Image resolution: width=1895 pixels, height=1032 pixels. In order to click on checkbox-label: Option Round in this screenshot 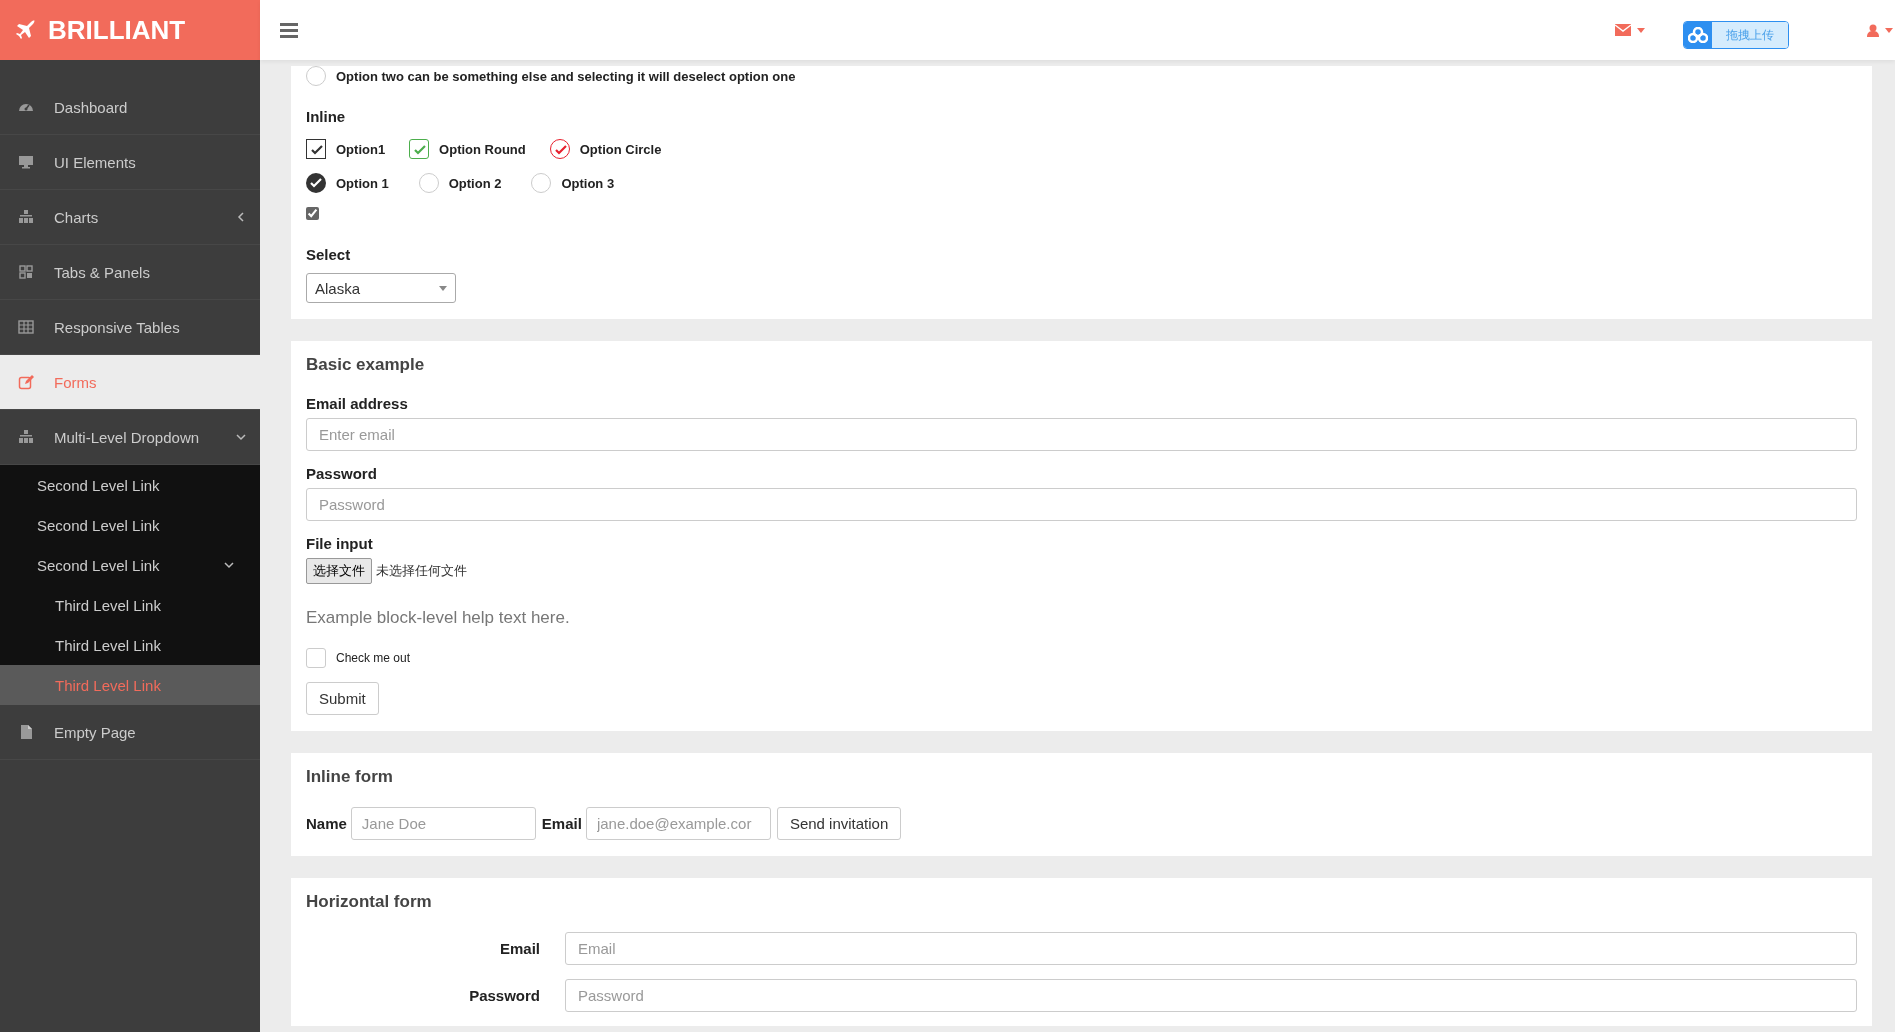, I will do `click(482, 149)`.